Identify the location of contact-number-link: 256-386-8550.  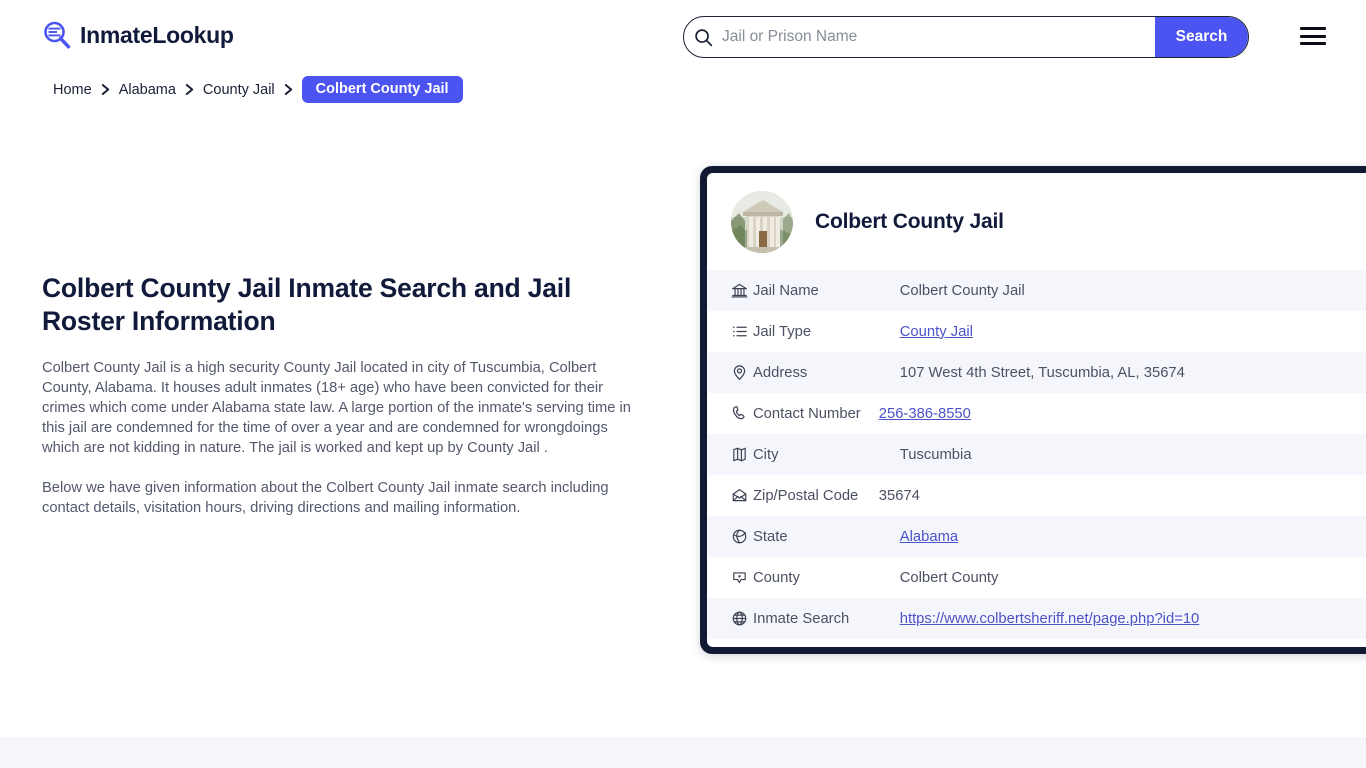
(925, 414).